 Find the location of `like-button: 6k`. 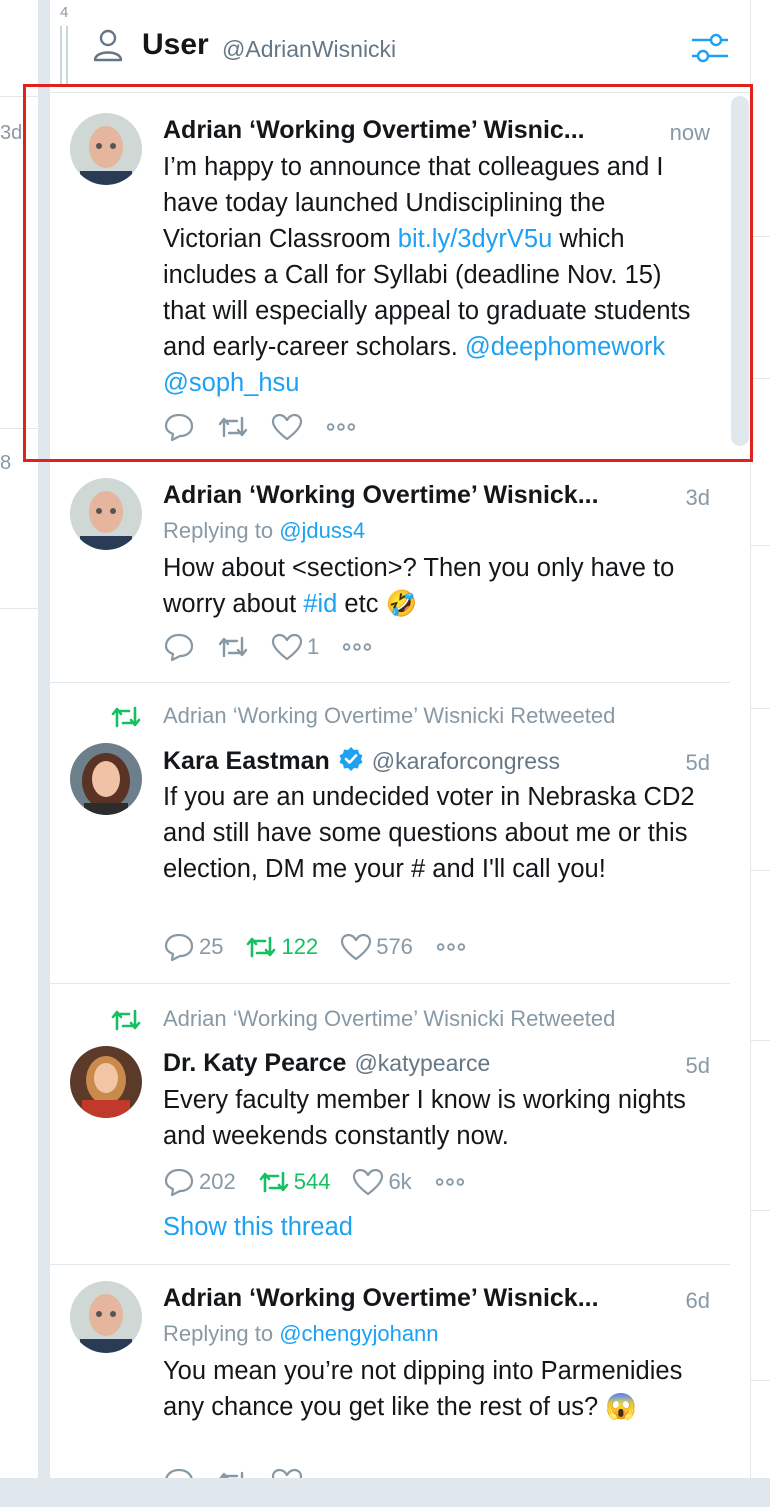

like-button: 6k is located at coordinates (382, 1182).